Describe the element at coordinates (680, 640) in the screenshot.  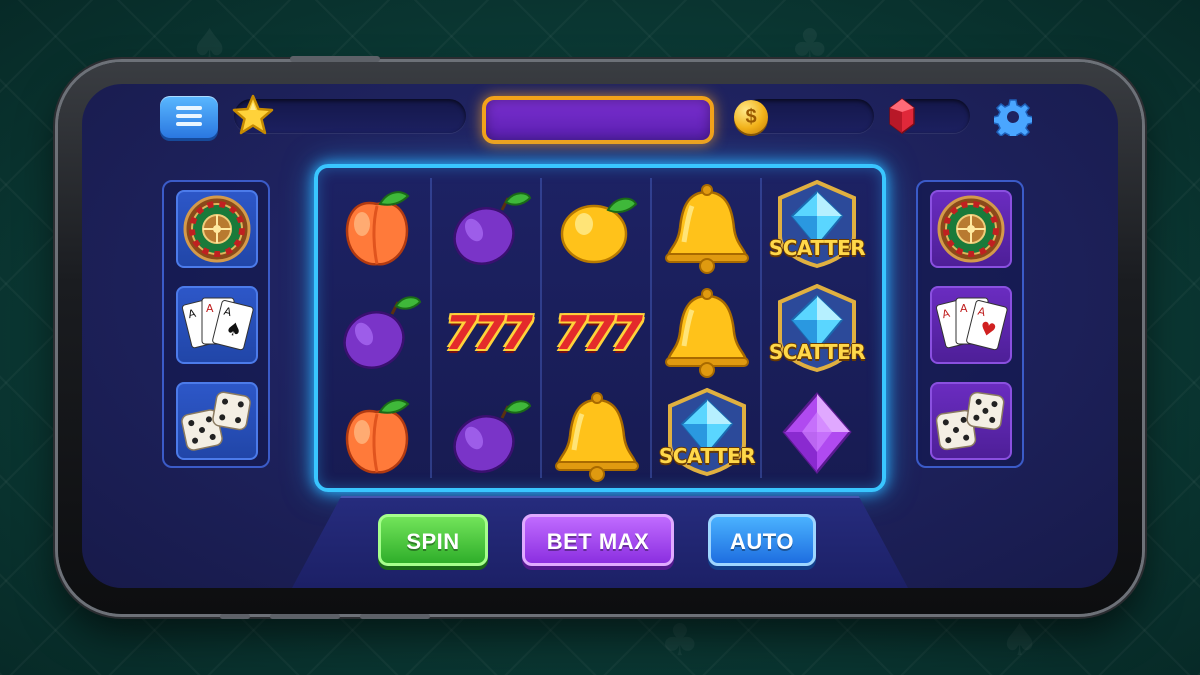
I see `club-suit-decoration: ♣` at that location.